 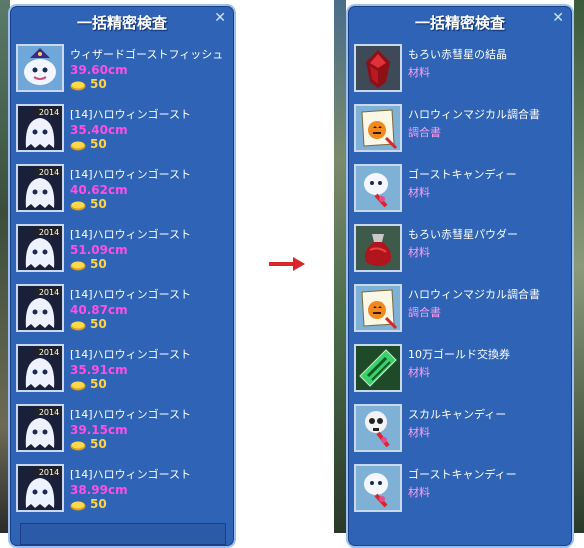 What do you see at coordinates (123, 534) in the screenshot?
I see `bottom-button-area` at bounding box center [123, 534].